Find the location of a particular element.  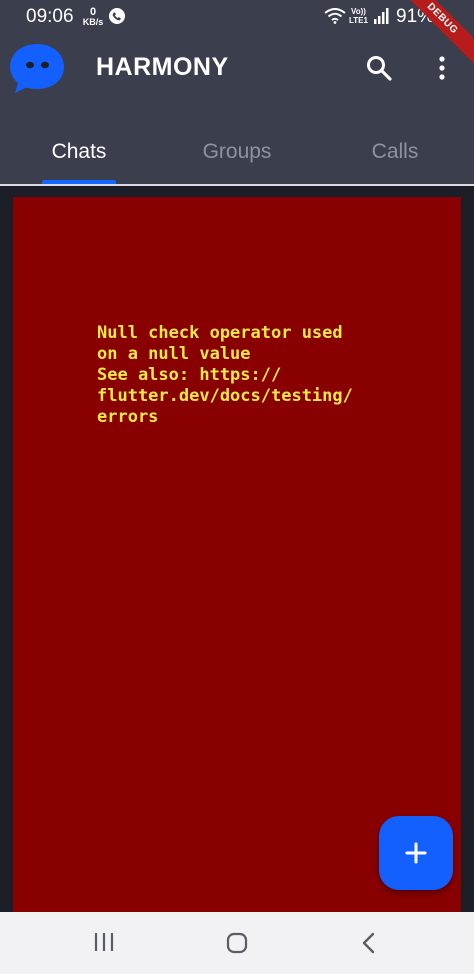

tab-chats: Chats is located at coordinates (79, 152).